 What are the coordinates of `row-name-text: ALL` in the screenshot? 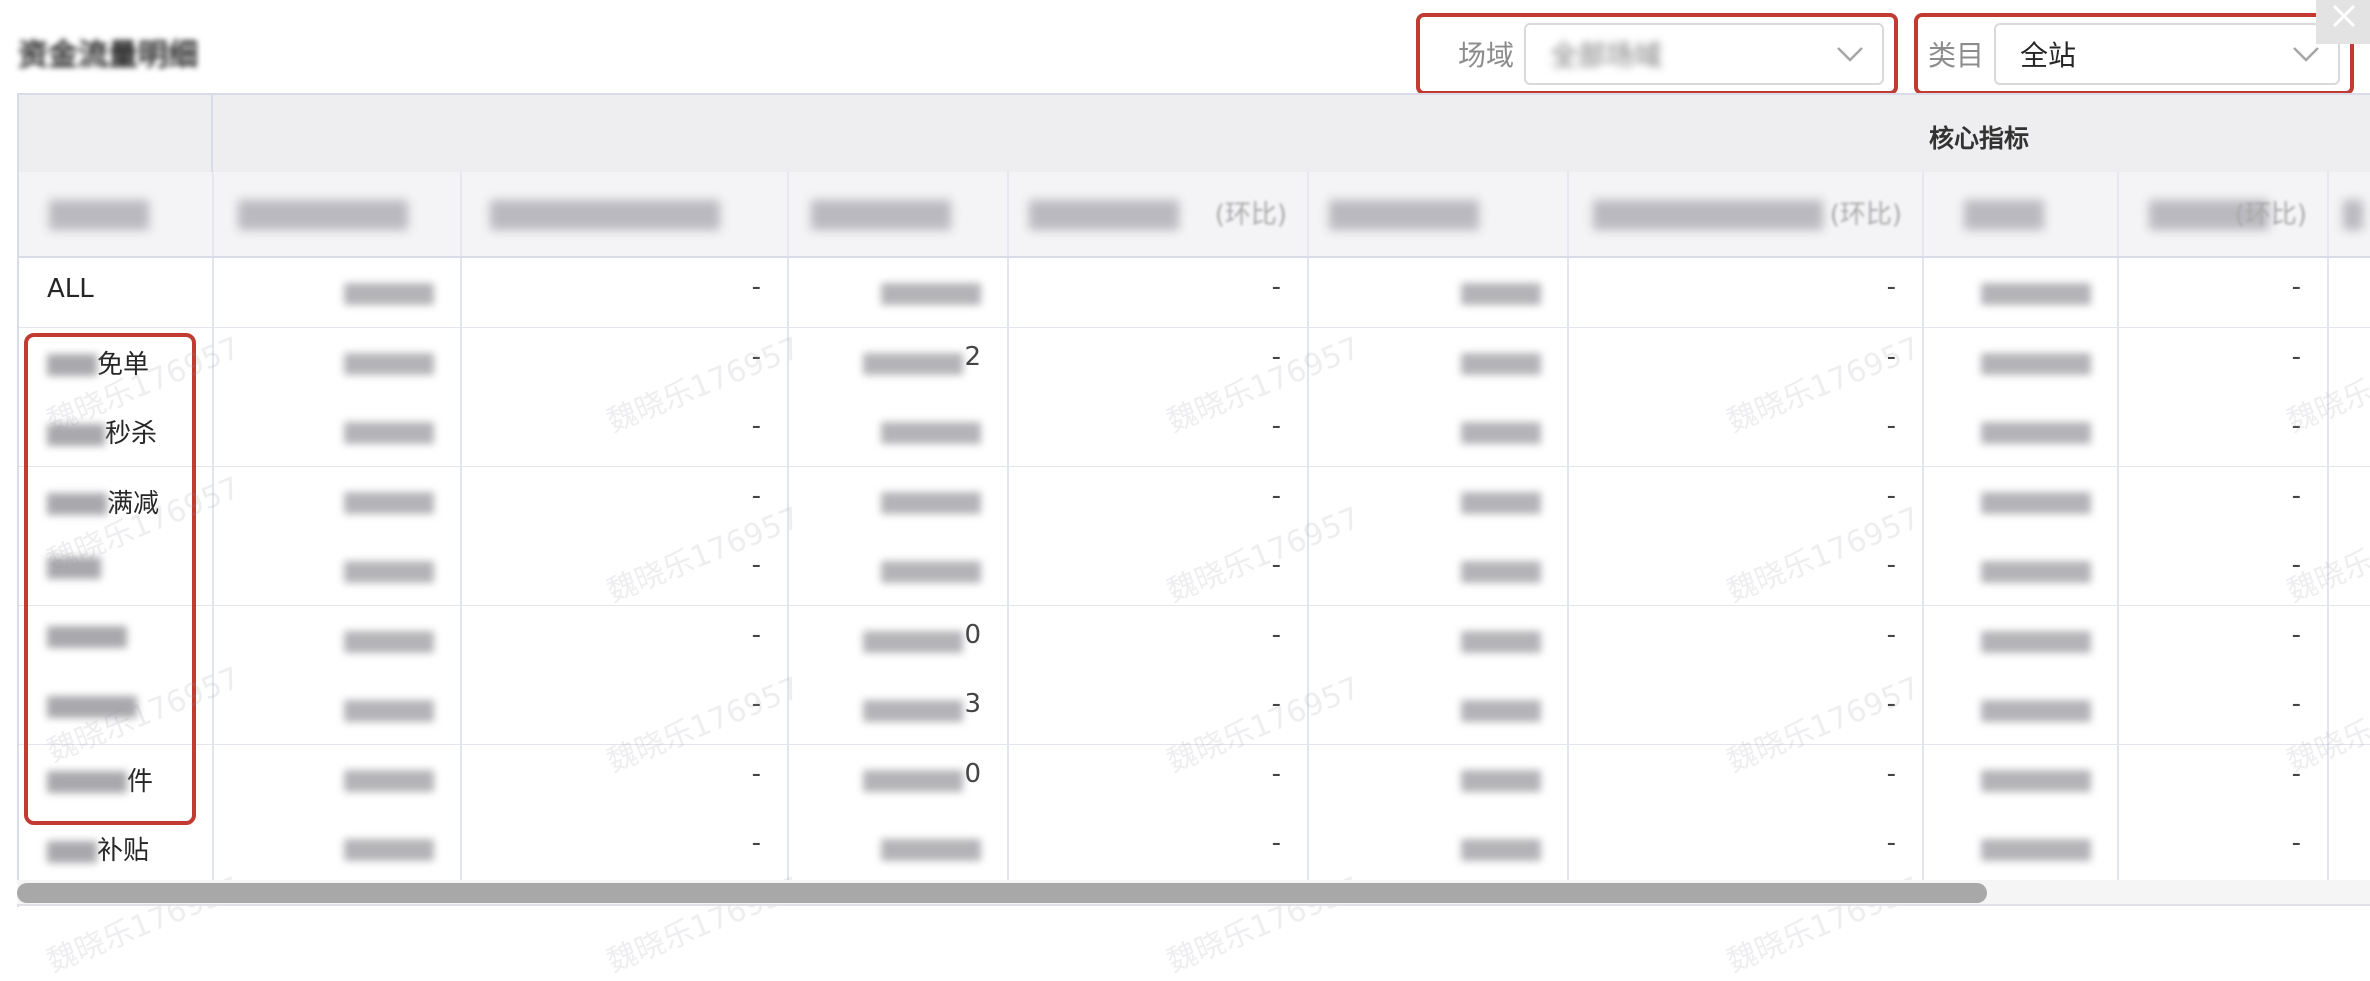 It's located at (70, 289).